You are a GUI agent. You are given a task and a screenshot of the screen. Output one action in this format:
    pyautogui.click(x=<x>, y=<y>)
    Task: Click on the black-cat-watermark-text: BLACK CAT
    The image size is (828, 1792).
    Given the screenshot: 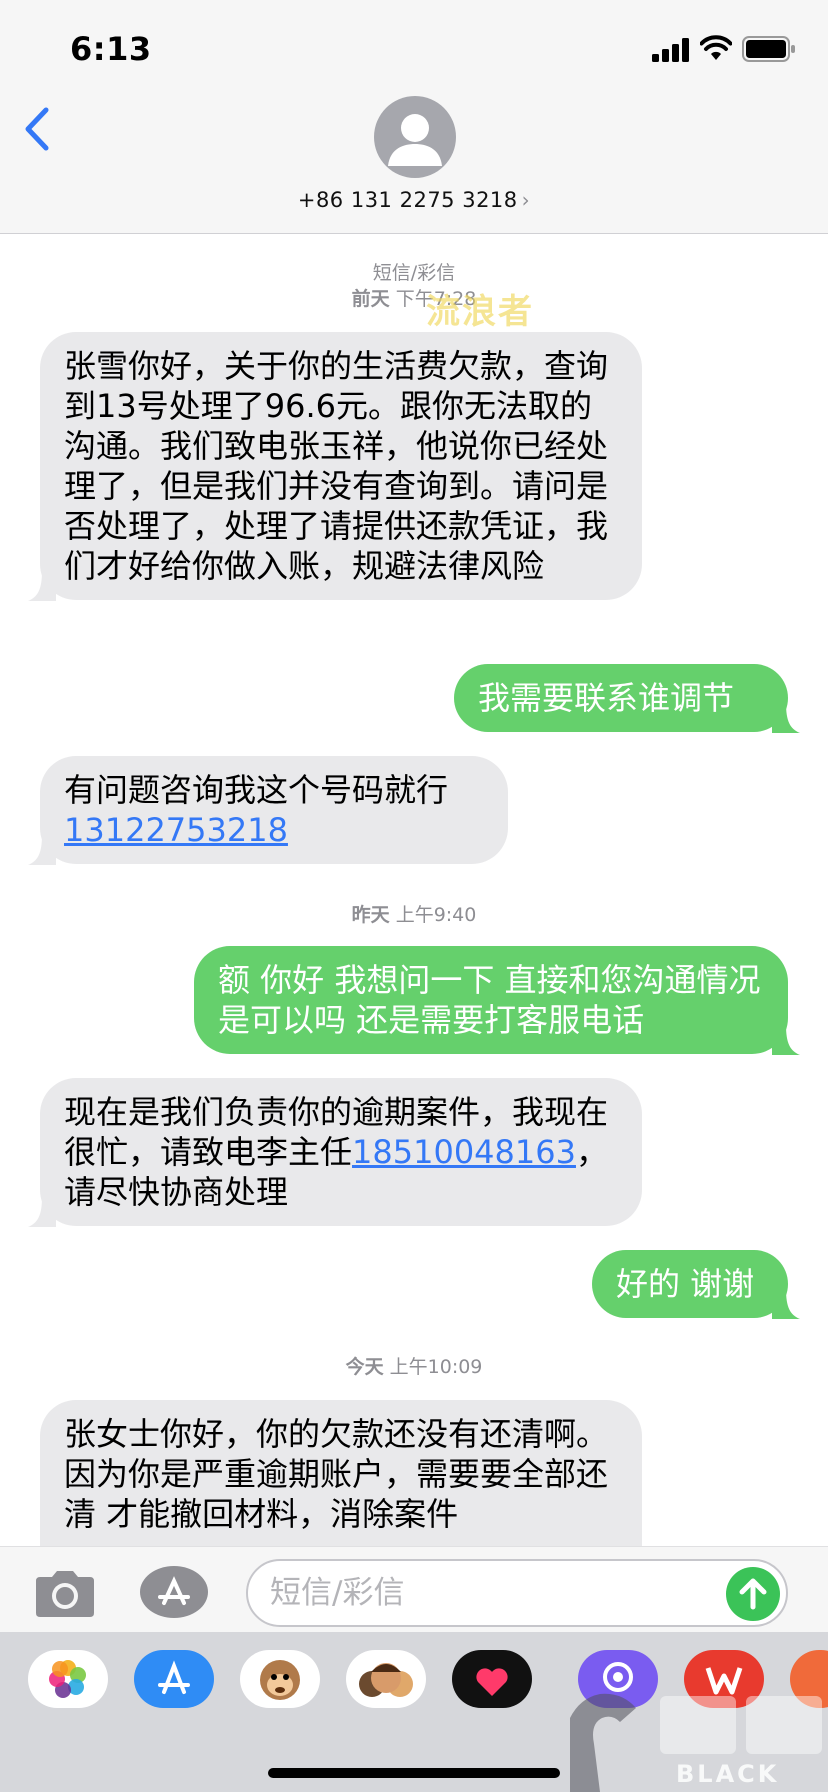 What is the action you would take?
    pyautogui.click(x=728, y=1776)
    